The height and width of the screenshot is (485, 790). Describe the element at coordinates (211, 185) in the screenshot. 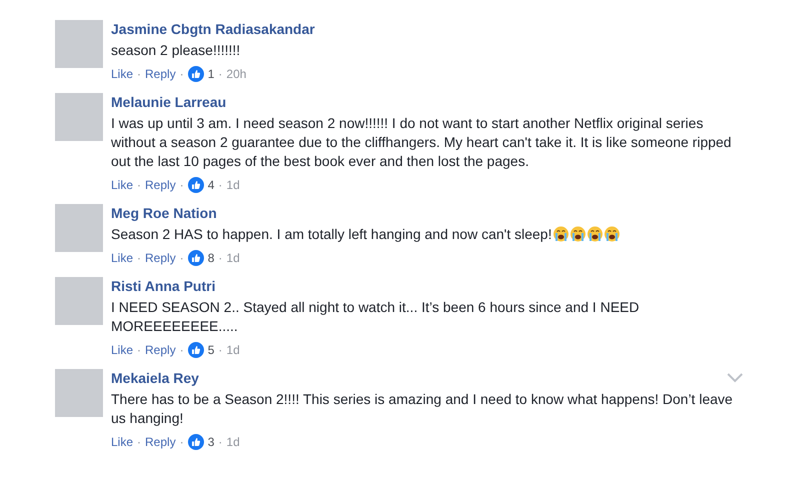

I see `like-count: 4` at that location.